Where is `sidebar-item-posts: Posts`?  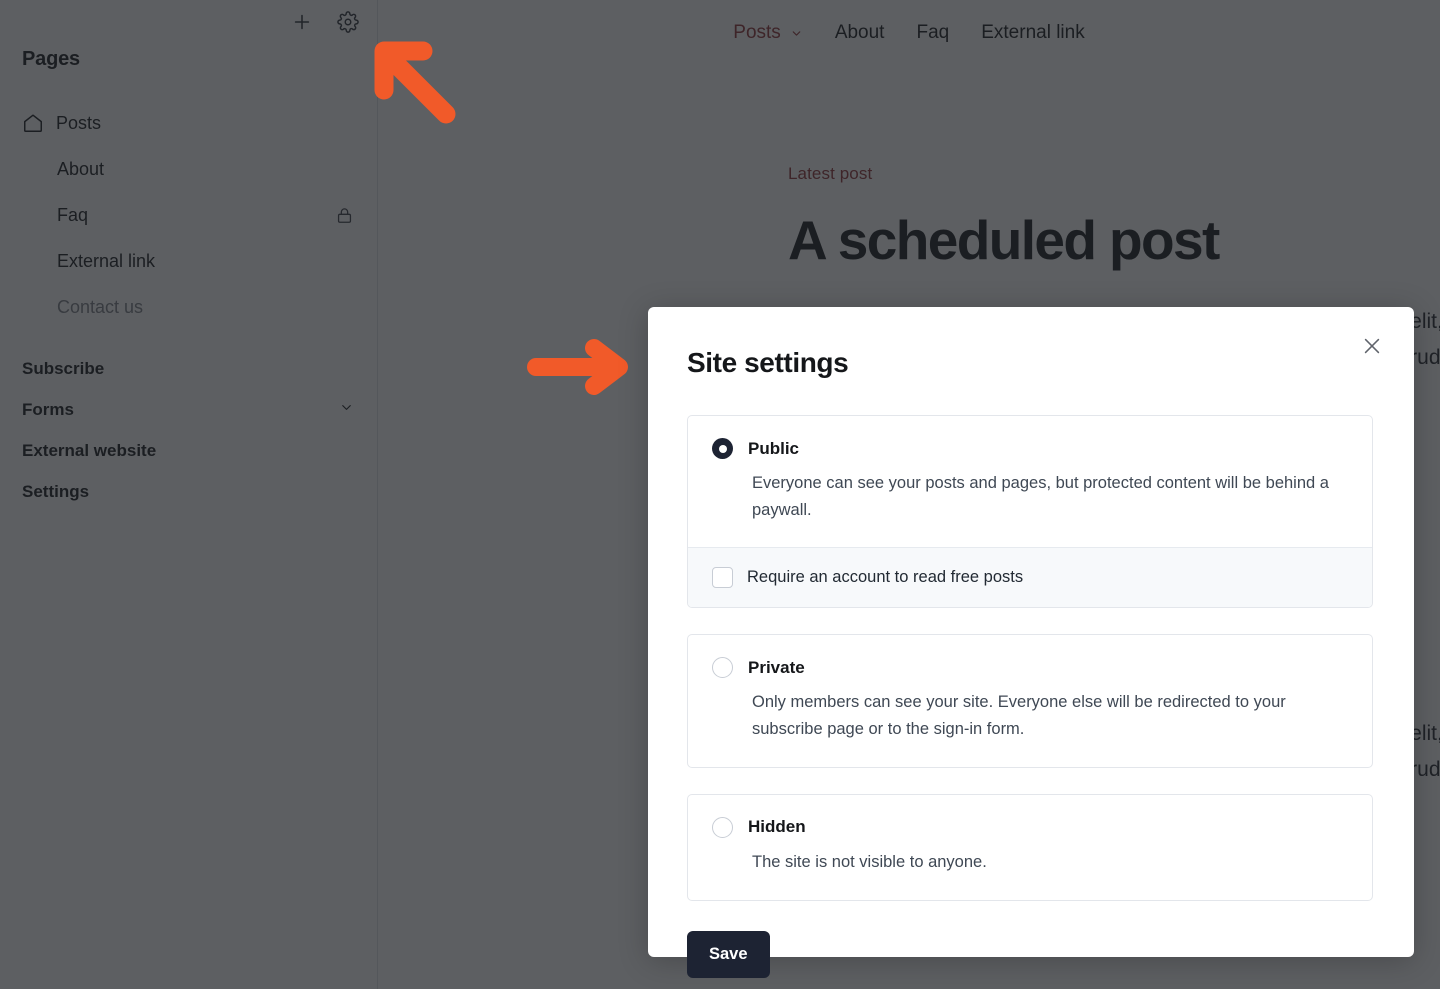 sidebar-item-posts: Posts is located at coordinates (189, 123).